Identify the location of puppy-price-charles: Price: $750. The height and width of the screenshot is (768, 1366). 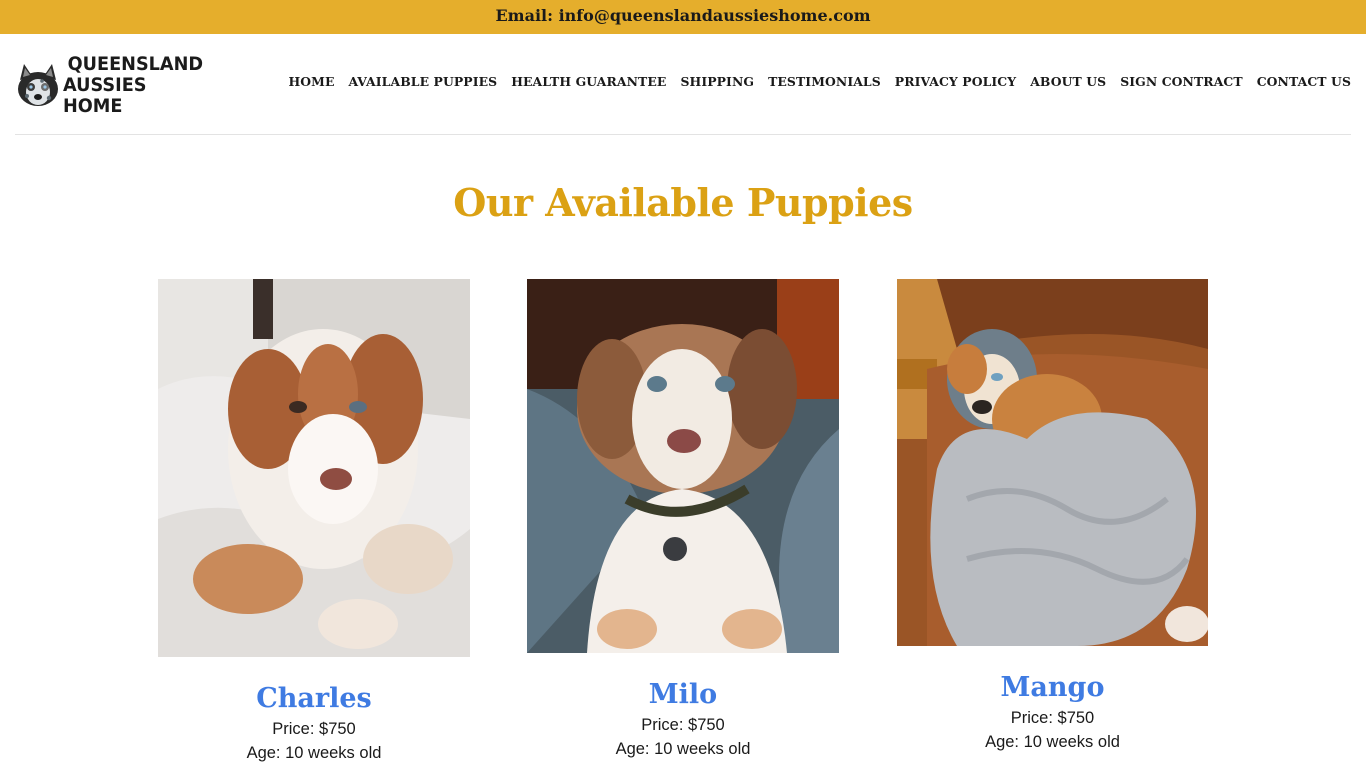
(314, 729).